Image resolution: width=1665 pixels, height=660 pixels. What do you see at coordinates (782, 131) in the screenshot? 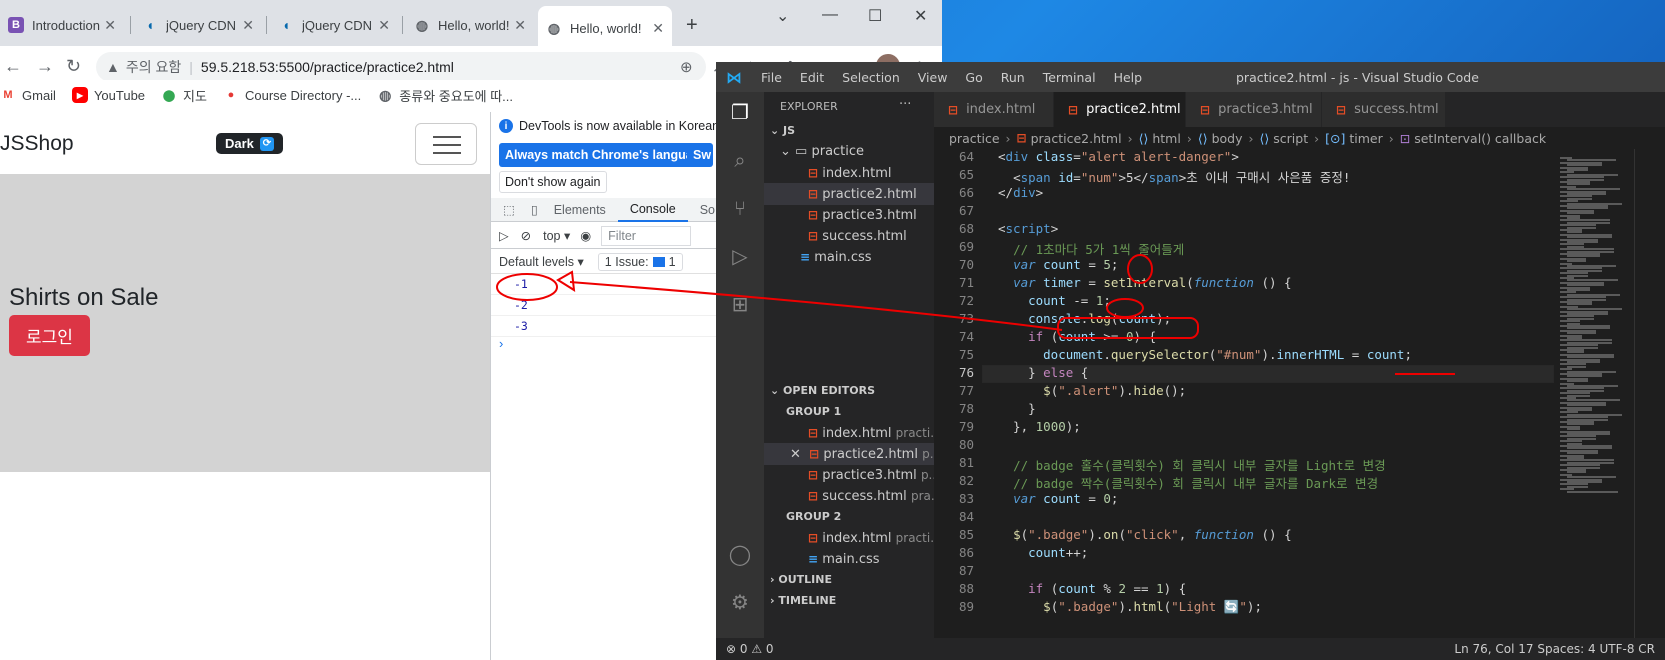
I see `workspace-root: ⌄ JS` at bounding box center [782, 131].